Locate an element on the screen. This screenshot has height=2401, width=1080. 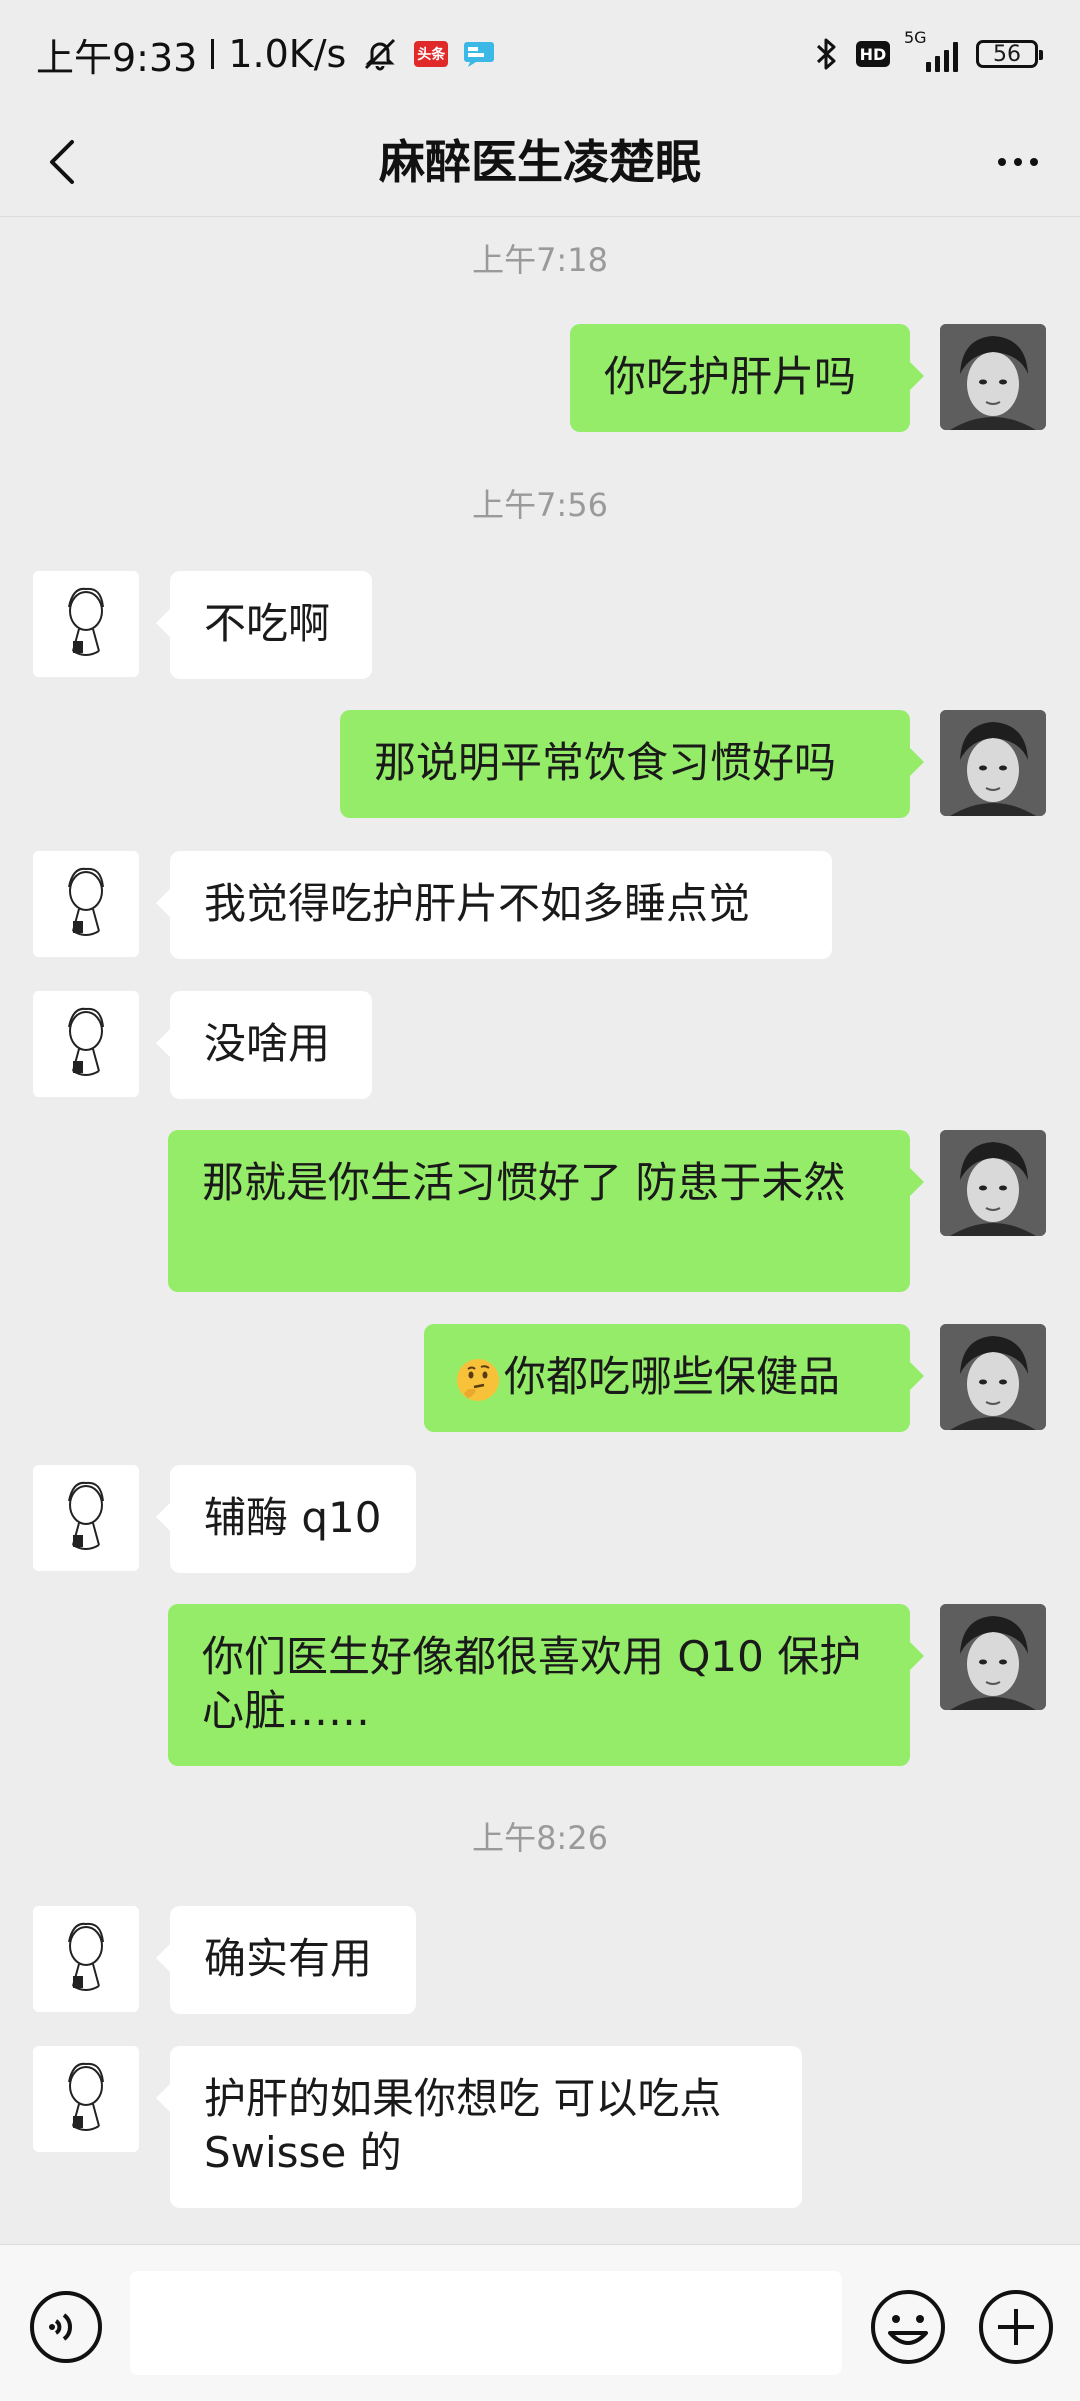
status-bar-right: HD 5G 56 is located at coordinates (927, 53).